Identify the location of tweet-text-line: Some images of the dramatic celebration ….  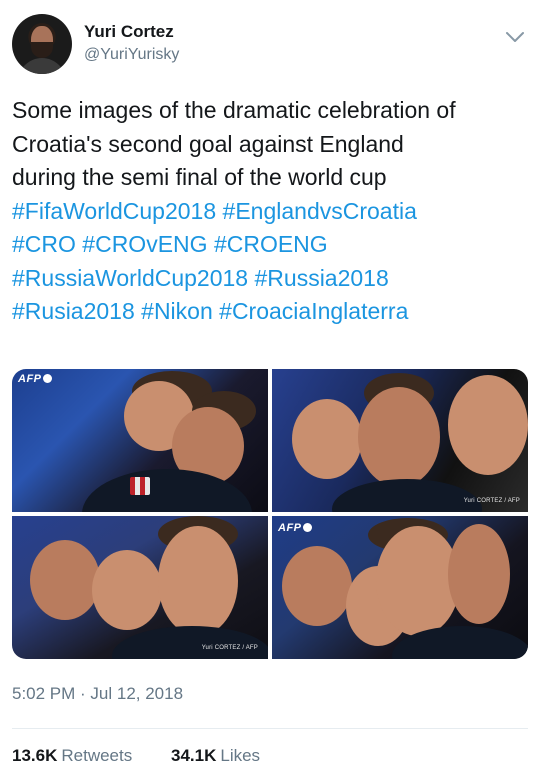
(234, 110).